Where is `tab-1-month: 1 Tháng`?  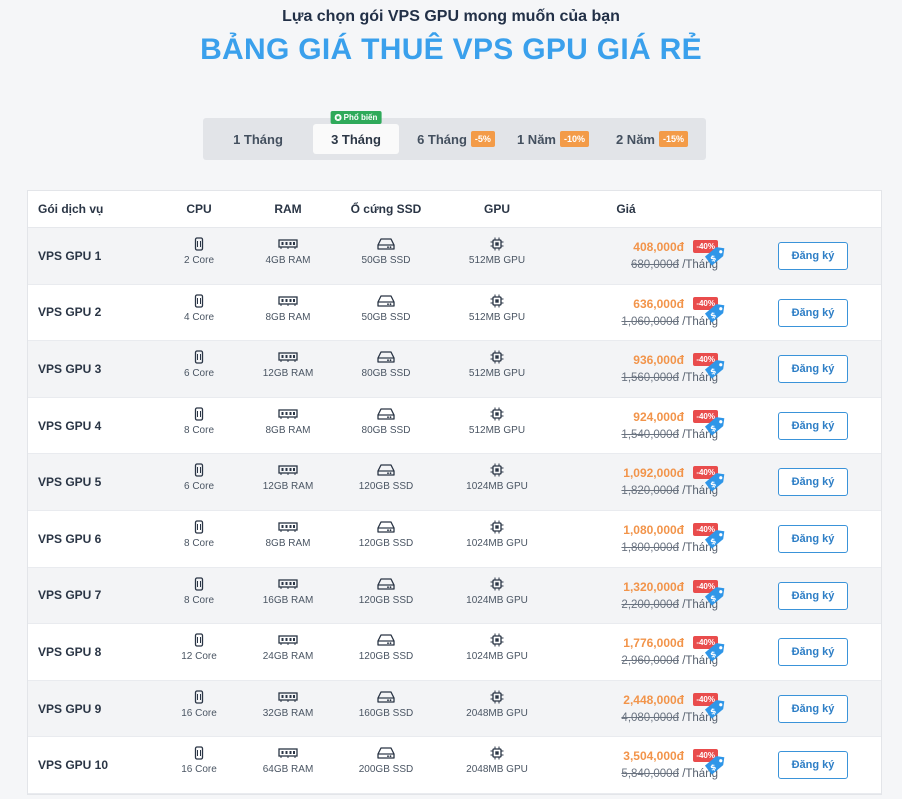
tab-1-month: 1 Tháng is located at coordinates (258, 139).